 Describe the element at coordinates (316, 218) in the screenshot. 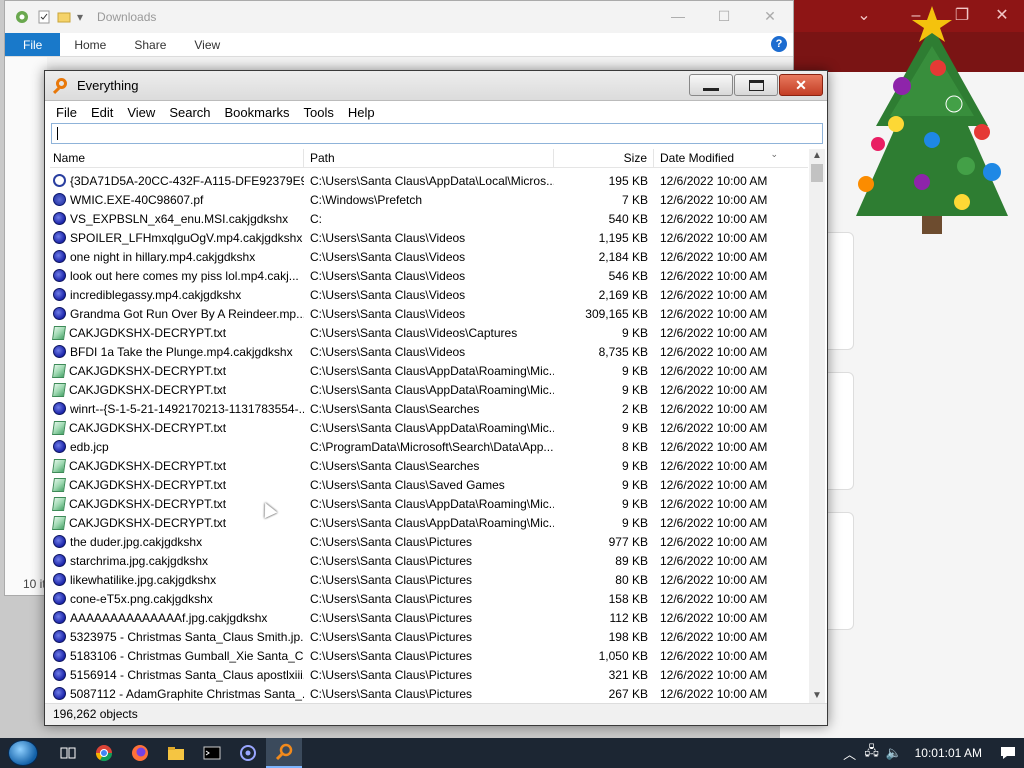

I see `cell-path: C:` at that location.